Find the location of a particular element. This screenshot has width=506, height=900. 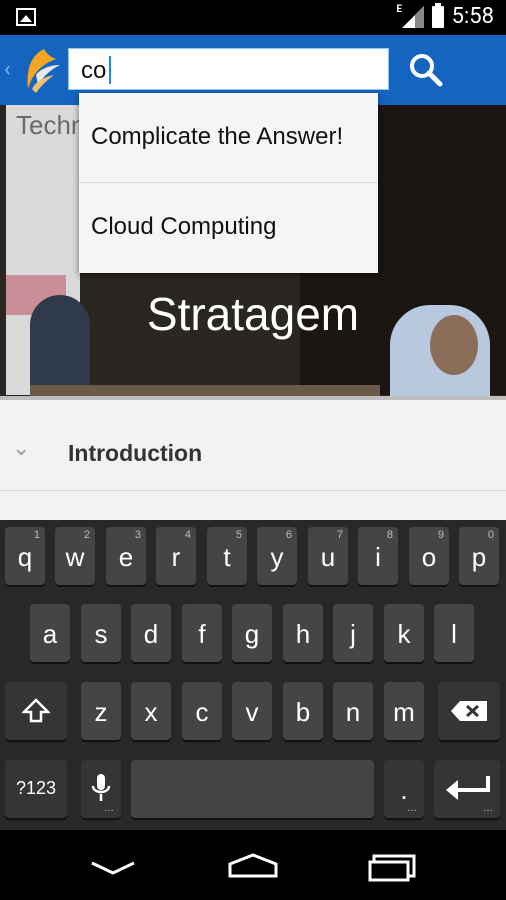

chevron-down-icon: ⌄ is located at coordinates (21, 448).